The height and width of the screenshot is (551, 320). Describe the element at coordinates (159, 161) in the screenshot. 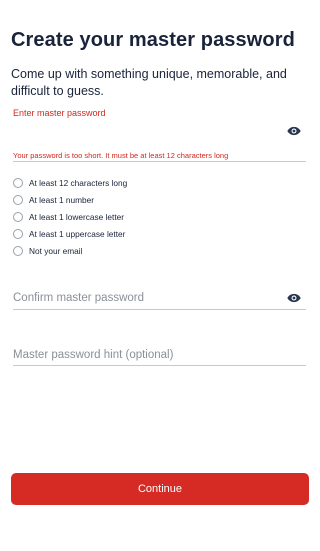

I see `master-password-underline` at that location.